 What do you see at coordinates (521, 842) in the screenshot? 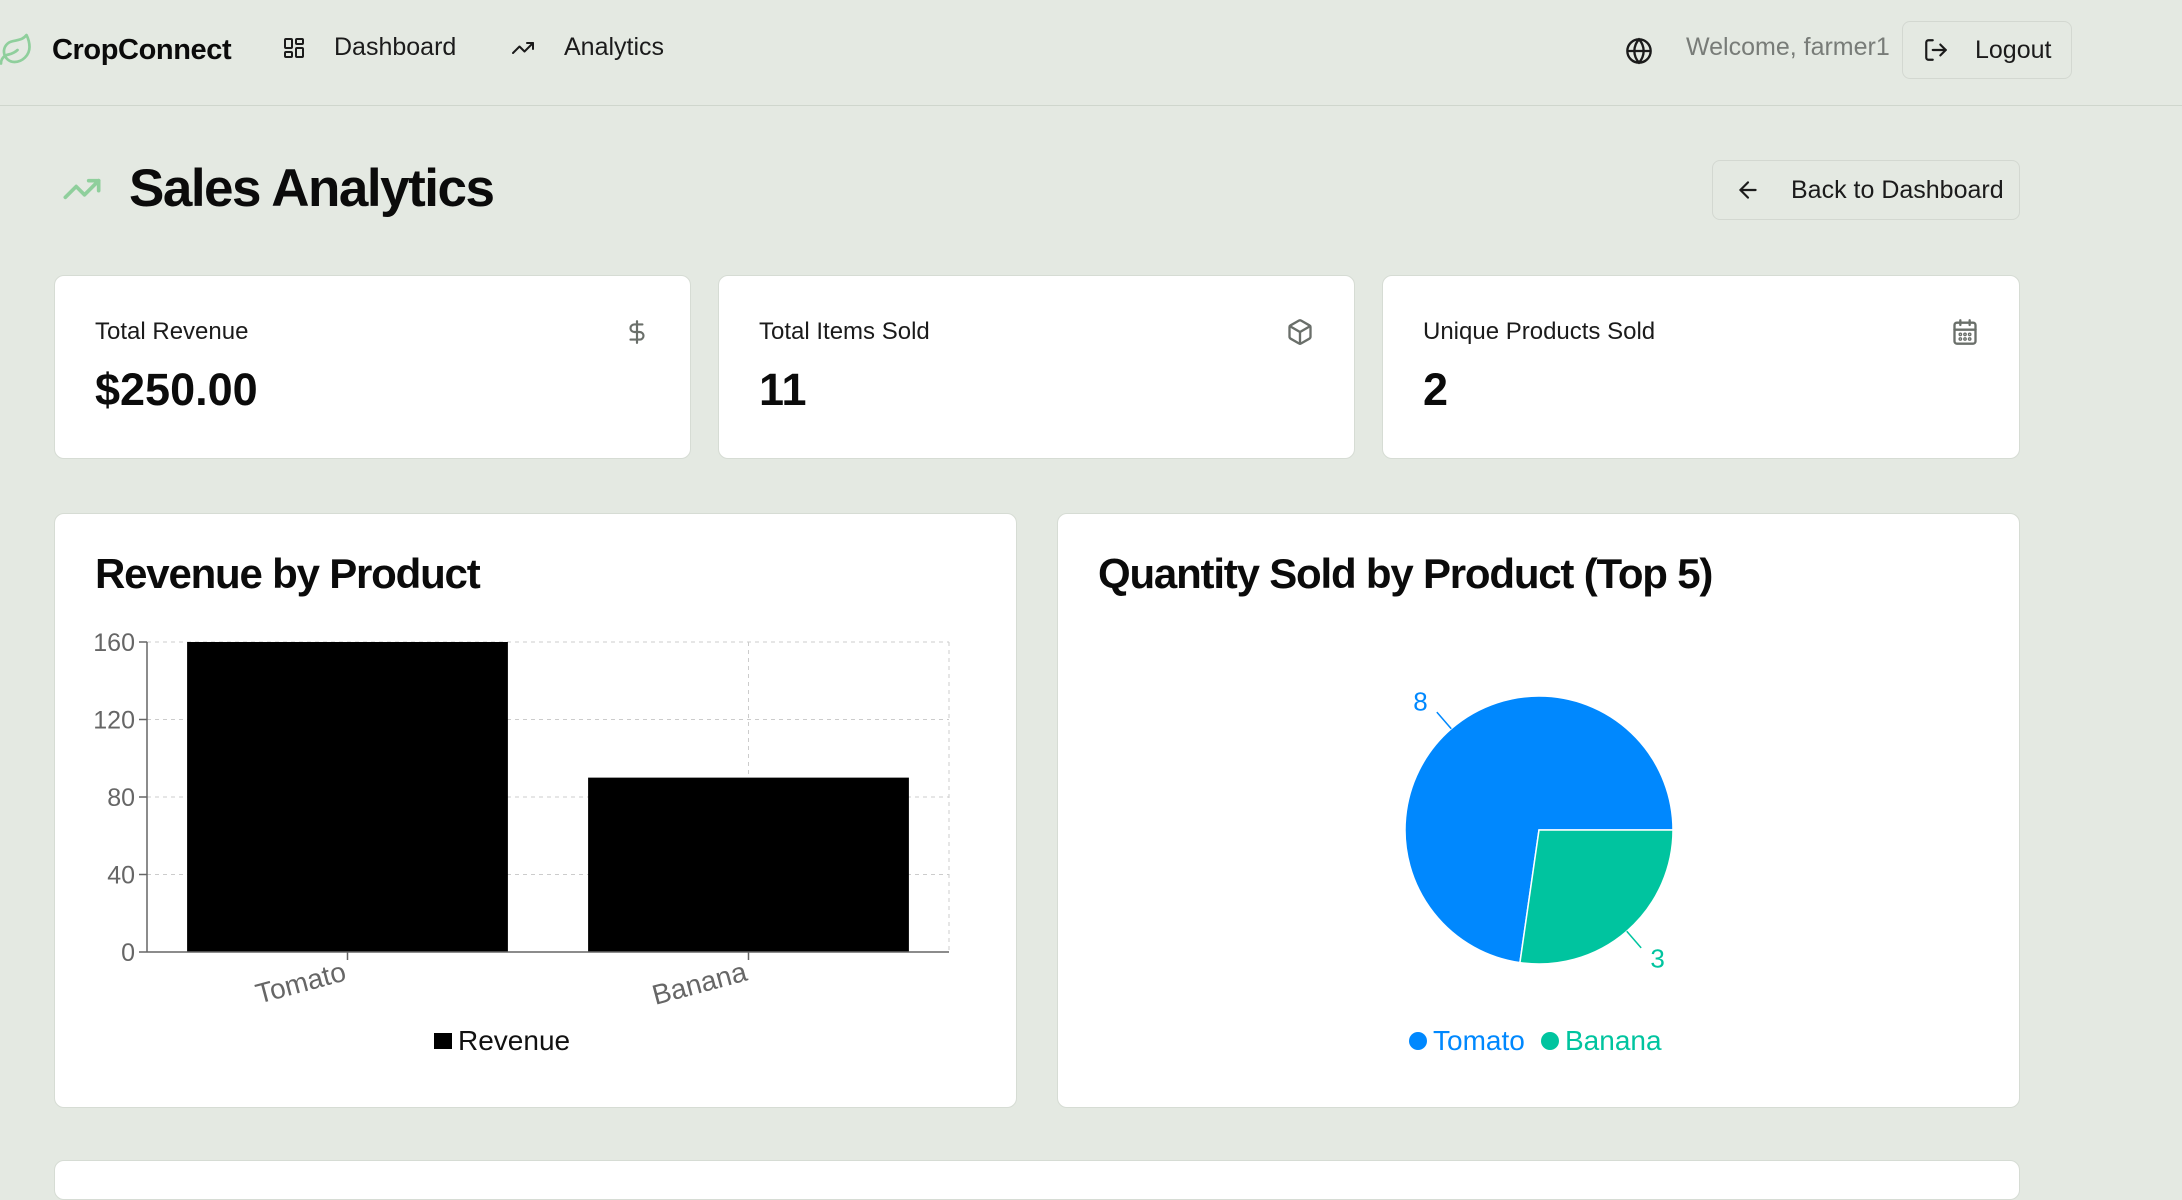
I see `revenue-bar-chart: 0 40 80 120 160 Tomato Banana Revenue` at bounding box center [521, 842].